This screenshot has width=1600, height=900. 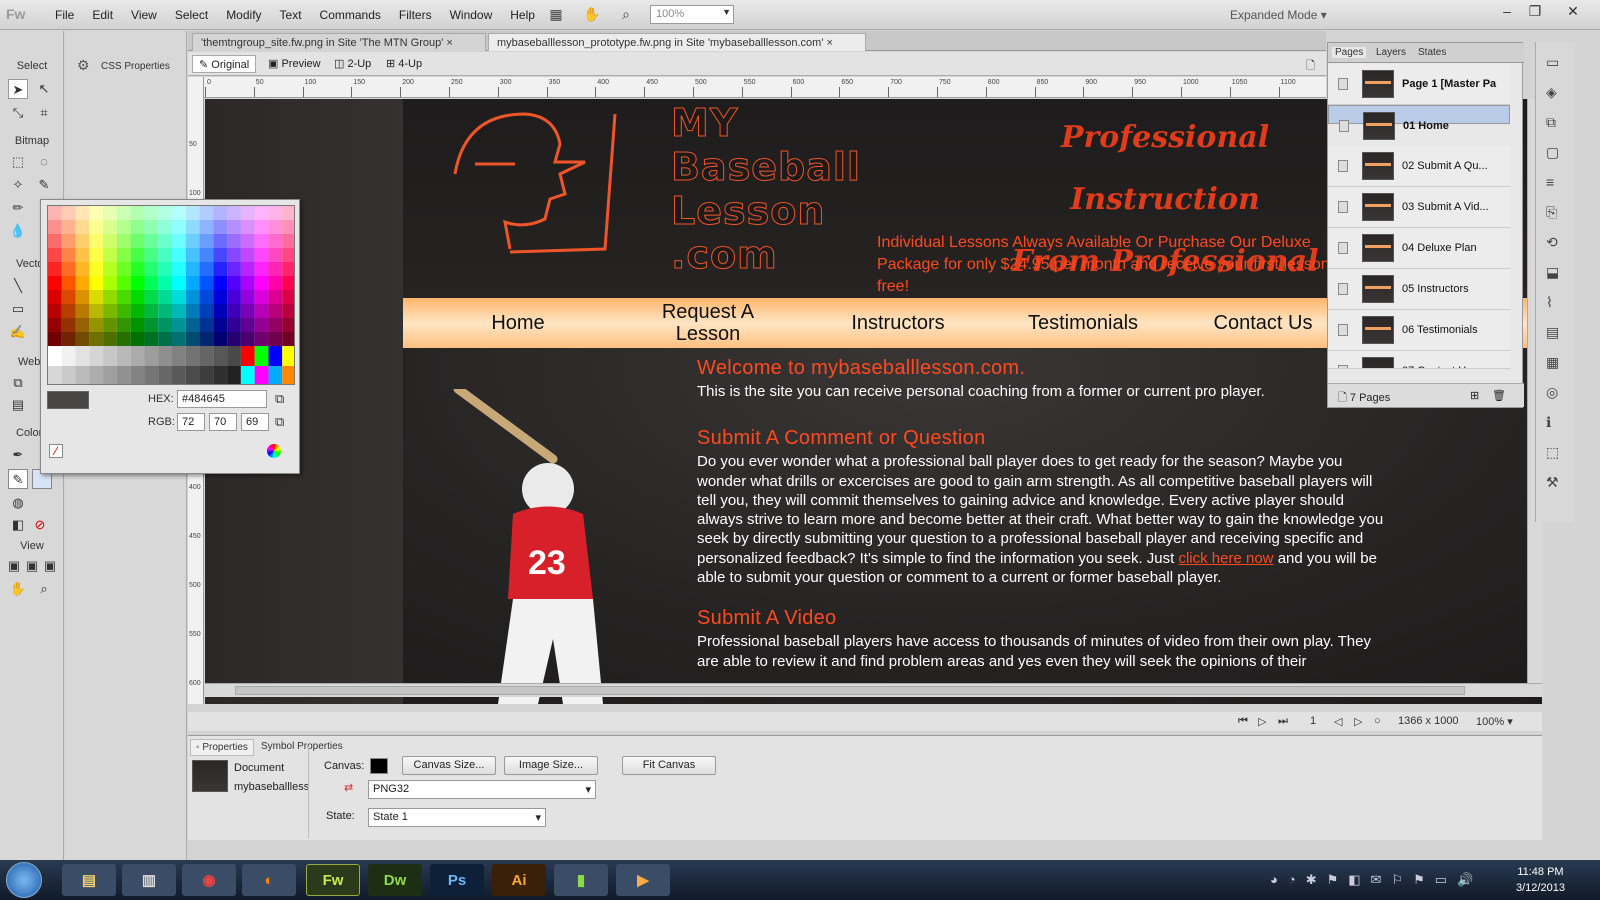 What do you see at coordinates (1419, 84) in the screenshot?
I see `page-row: Page 1 [Master Pa` at bounding box center [1419, 84].